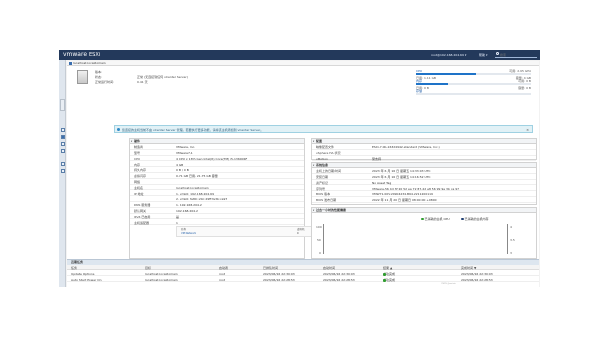 The width and height of the screenshot is (600, 340). I want to click on info-row: 主机适配器 1, so click(217, 222).